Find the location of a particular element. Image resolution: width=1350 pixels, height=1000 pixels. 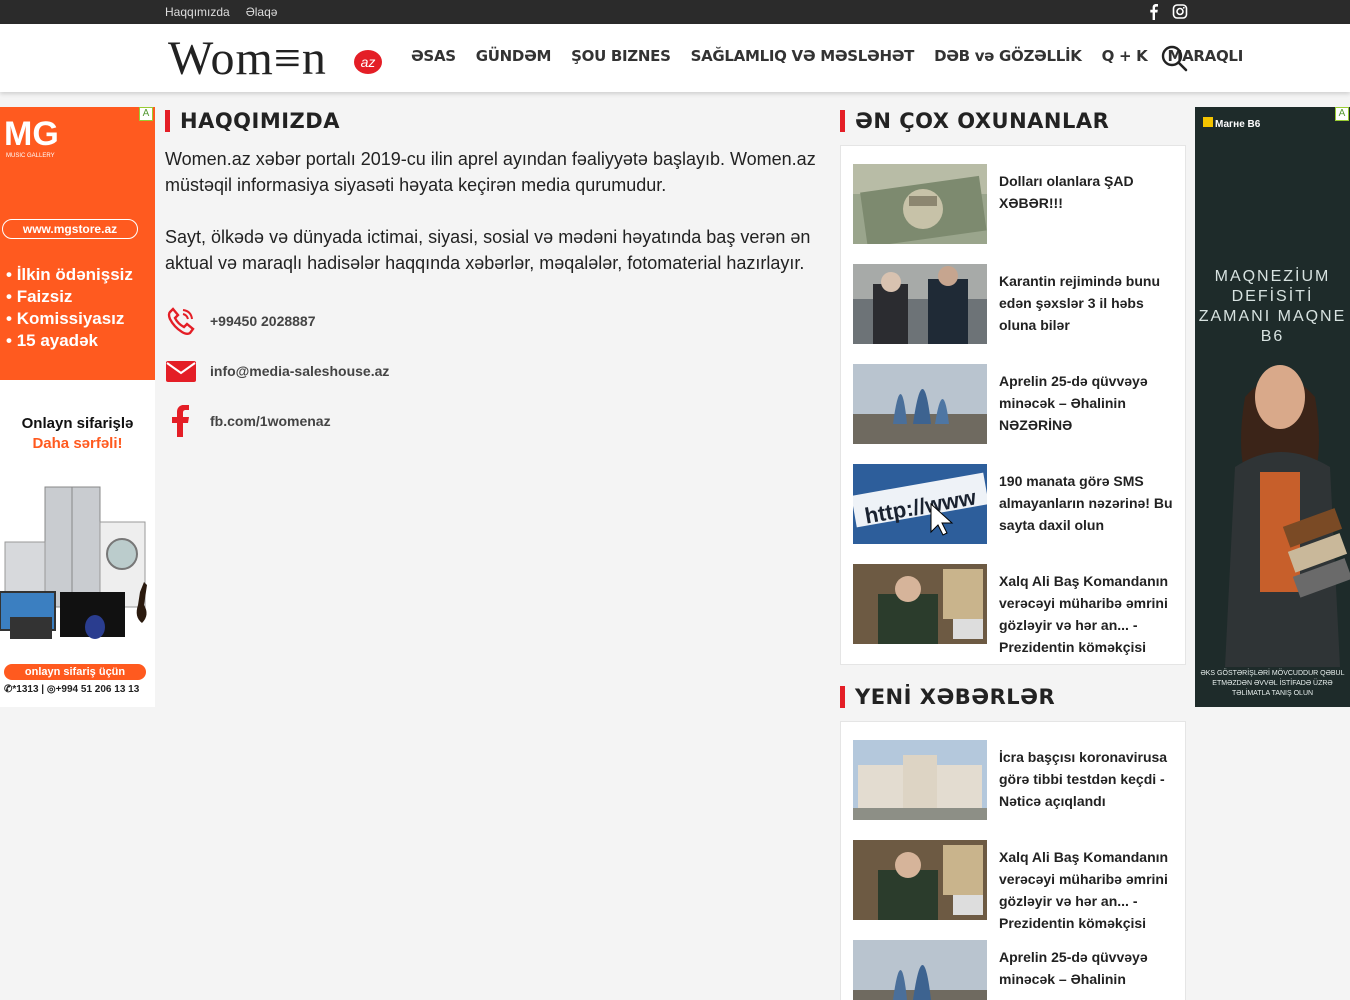

latest-title: YENİ XƏBƏRLƏR is located at coordinates (955, 697).